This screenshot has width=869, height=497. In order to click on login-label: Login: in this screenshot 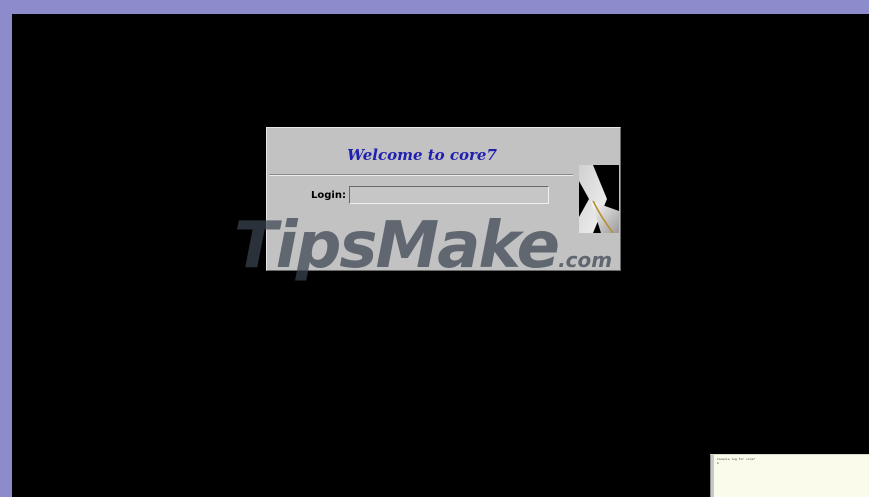, I will do `click(328, 195)`.